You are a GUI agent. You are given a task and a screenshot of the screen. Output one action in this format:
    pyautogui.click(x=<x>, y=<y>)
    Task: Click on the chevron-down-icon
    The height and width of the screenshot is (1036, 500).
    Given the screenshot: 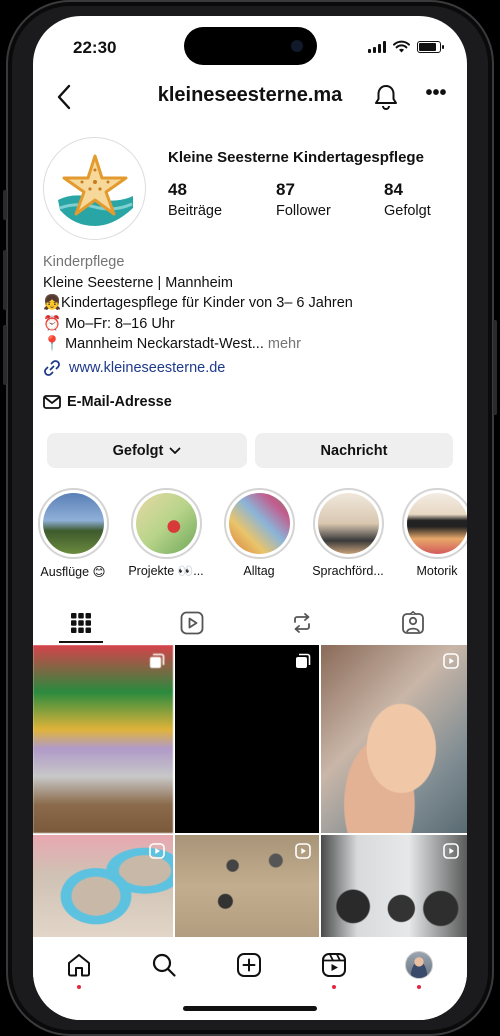 What is the action you would take?
    pyautogui.click(x=175, y=450)
    